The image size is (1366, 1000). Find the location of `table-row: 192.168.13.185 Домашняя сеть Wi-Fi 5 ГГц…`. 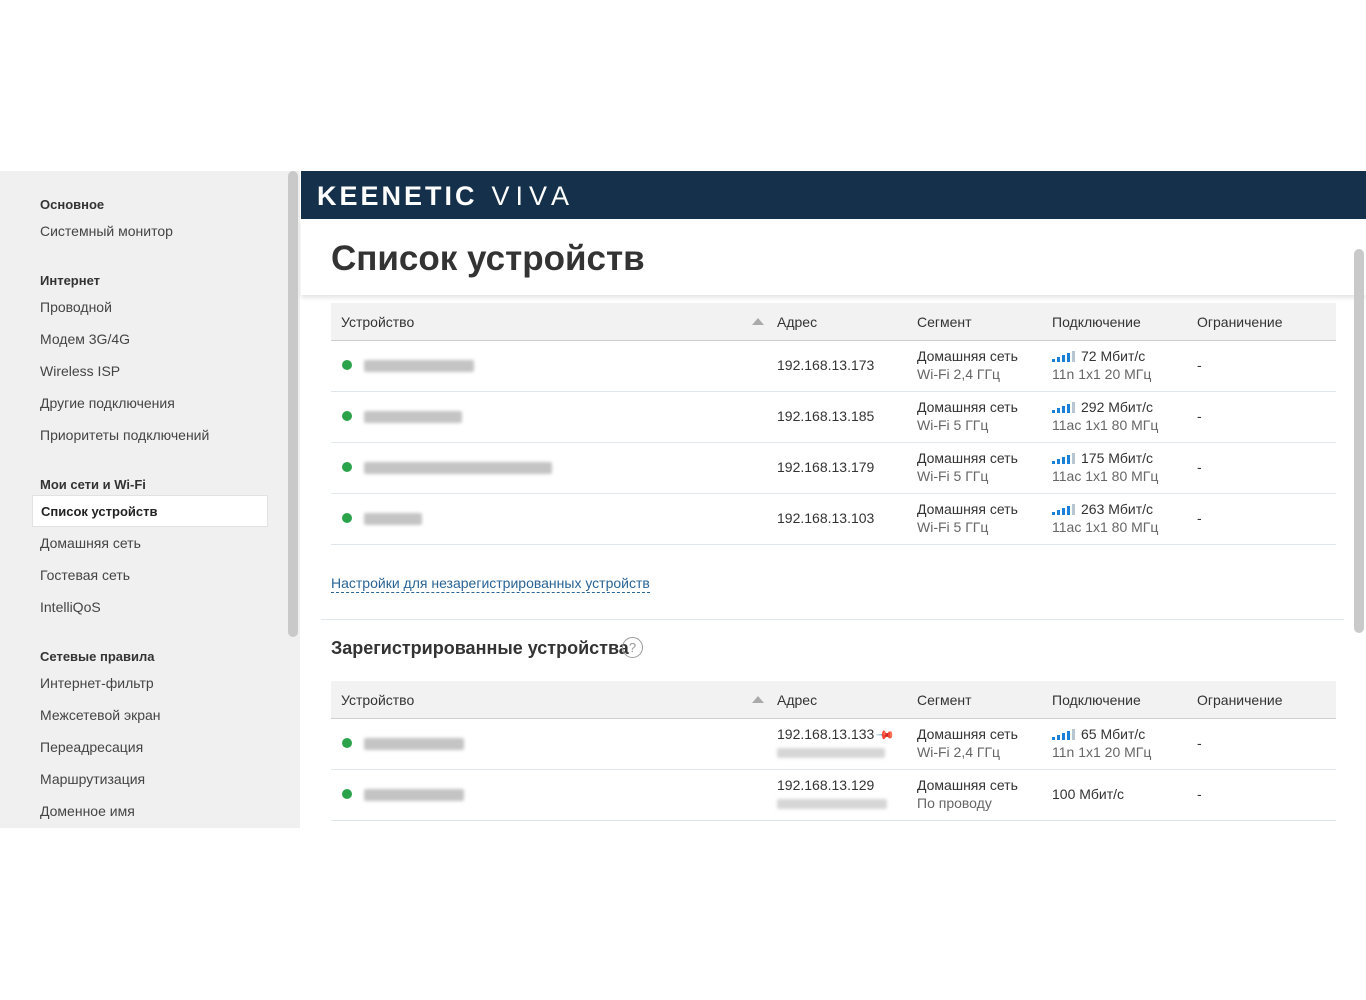

table-row: 192.168.13.185 Домашняя сеть Wi-Fi 5 ГГц… is located at coordinates (833, 417).